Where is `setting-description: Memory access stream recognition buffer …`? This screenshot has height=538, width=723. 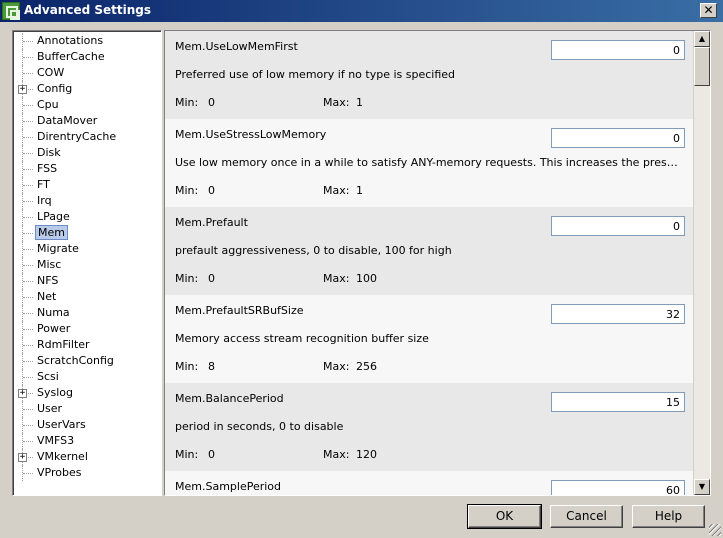
setting-description: Memory access stream recognition buffer … is located at coordinates (302, 338).